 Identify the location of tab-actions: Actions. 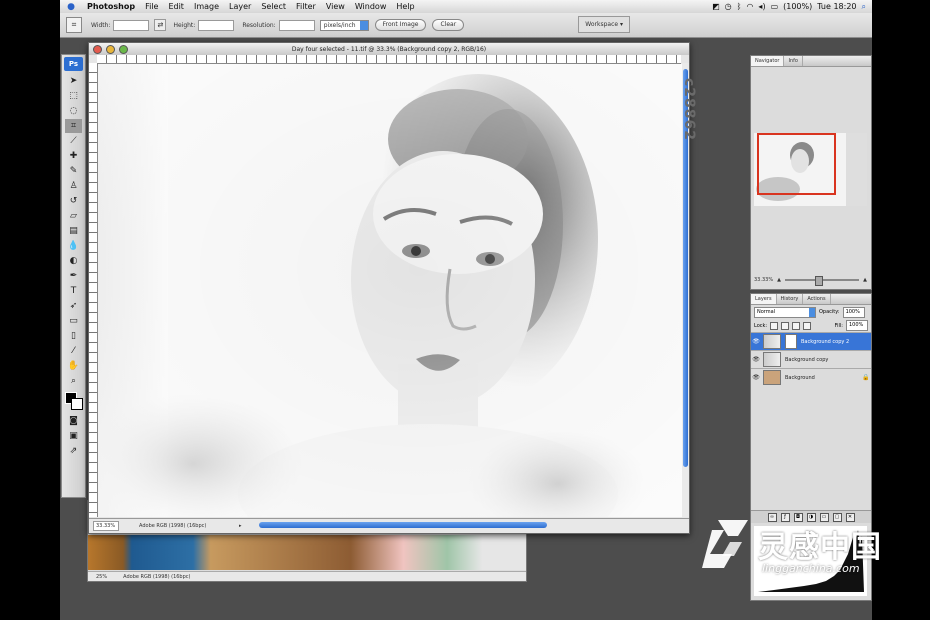
(817, 299).